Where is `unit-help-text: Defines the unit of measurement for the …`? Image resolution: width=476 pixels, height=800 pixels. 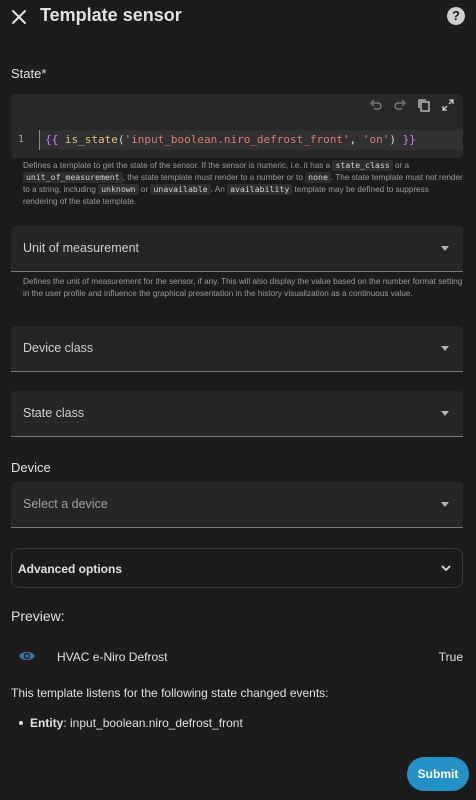 unit-help-text: Defines the unit of measurement for the … is located at coordinates (243, 287).